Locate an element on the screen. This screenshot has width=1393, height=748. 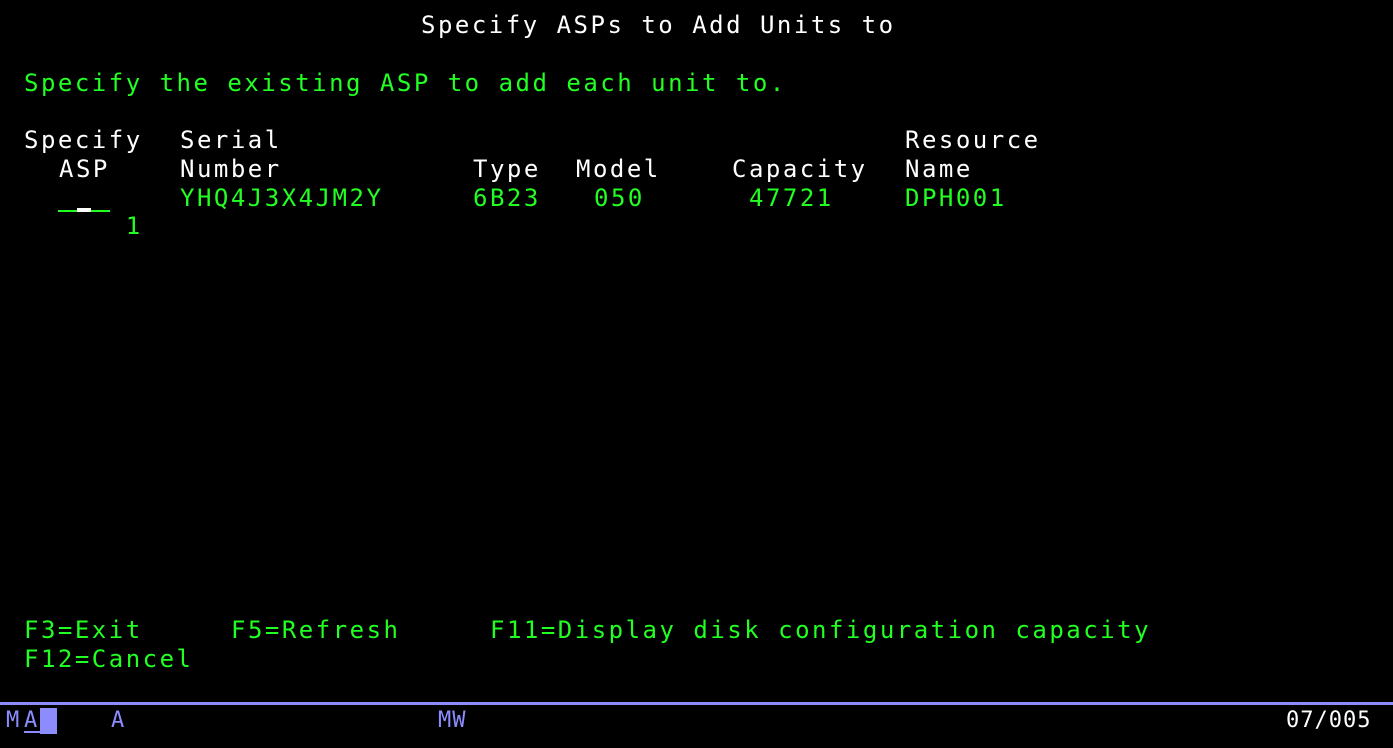
text-cursor is located at coordinates (84, 210).